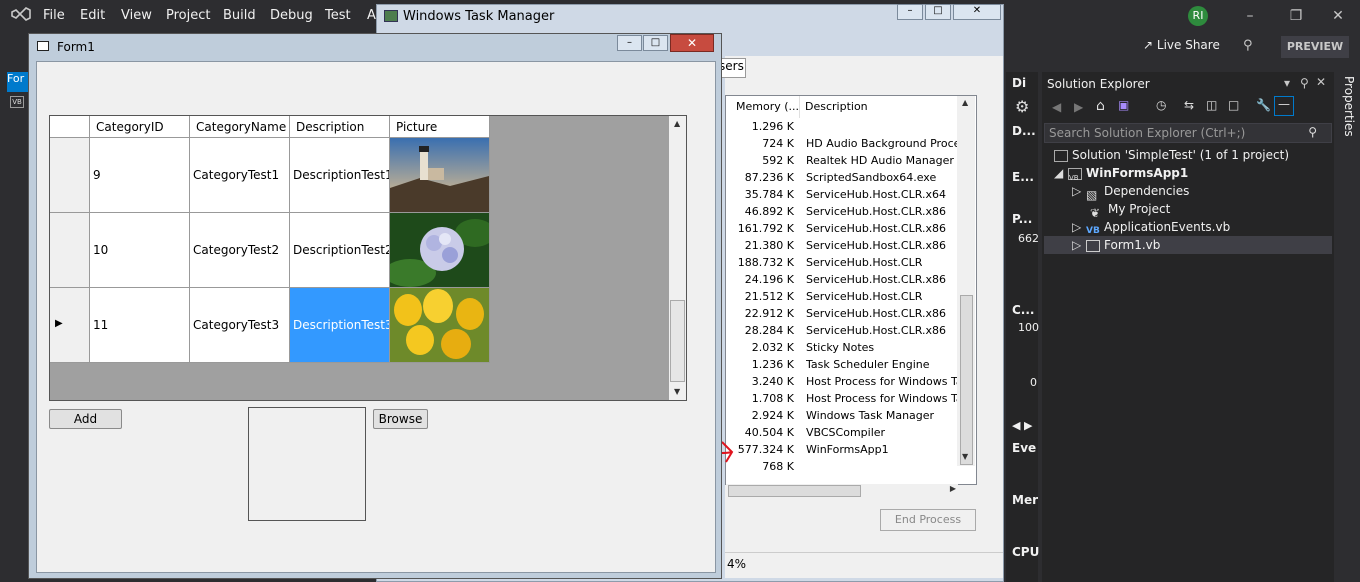 This screenshot has height=582, width=1360. I want to click on preview-button: PREVIEW, so click(1315, 47).